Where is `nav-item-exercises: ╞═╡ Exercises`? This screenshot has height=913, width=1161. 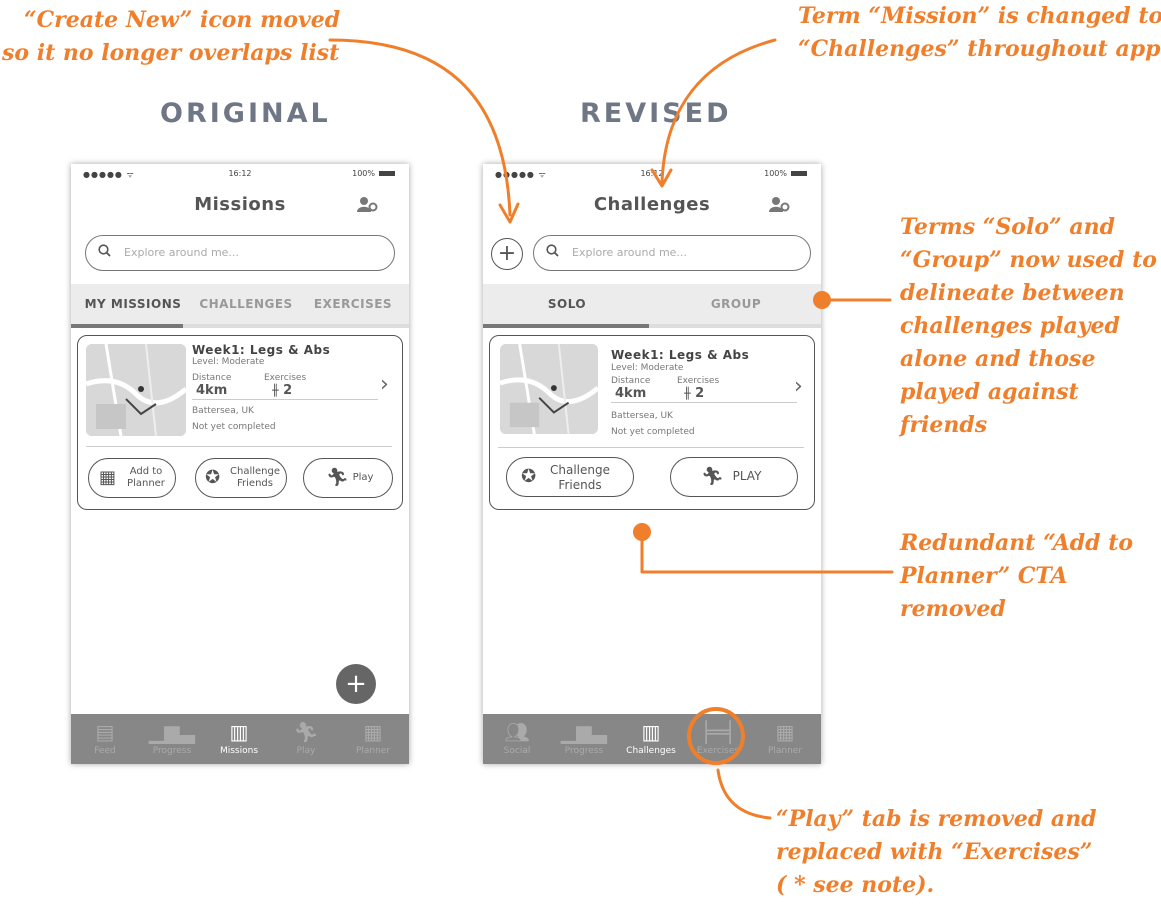
nav-item-exercises: ╞═╡ Exercises is located at coordinates (718, 739).